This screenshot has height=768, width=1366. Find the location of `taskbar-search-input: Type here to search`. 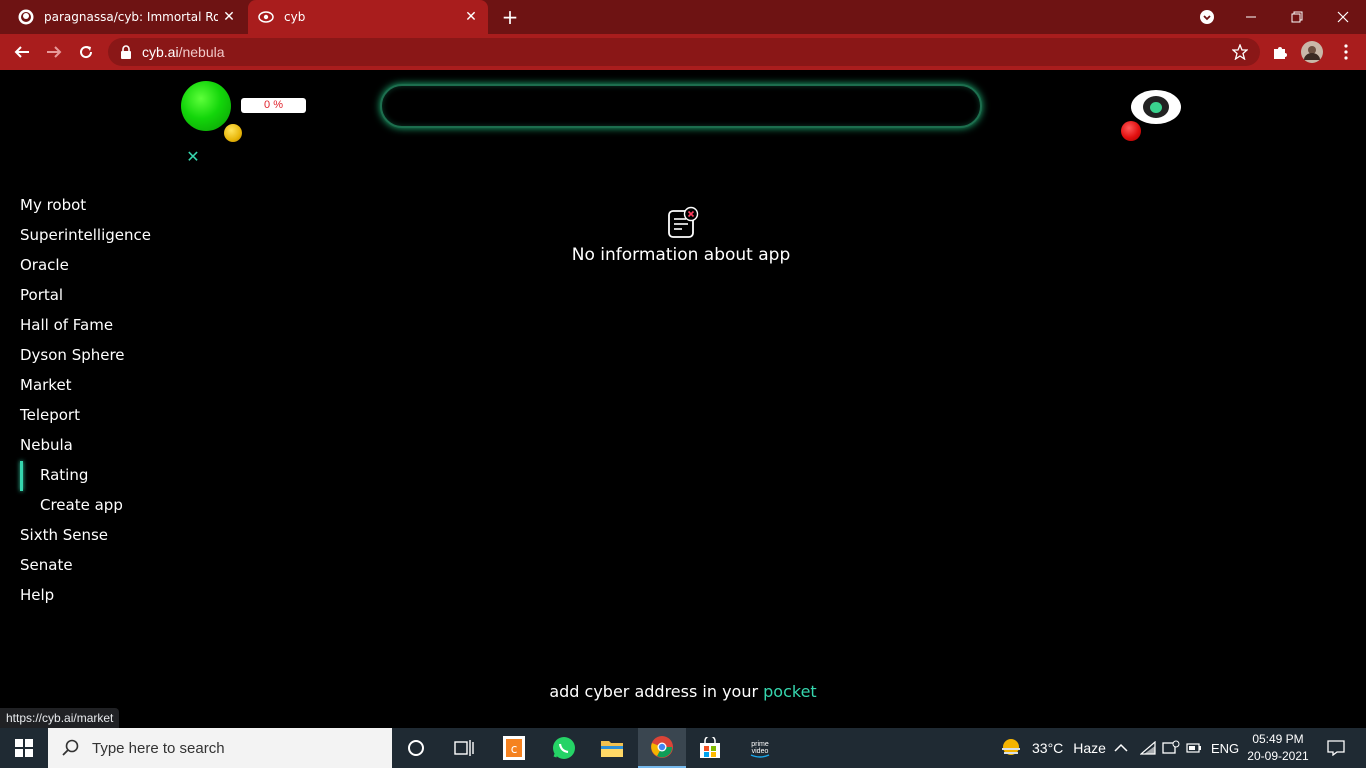

taskbar-search-input: Type here to search is located at coordinates (220, 748).